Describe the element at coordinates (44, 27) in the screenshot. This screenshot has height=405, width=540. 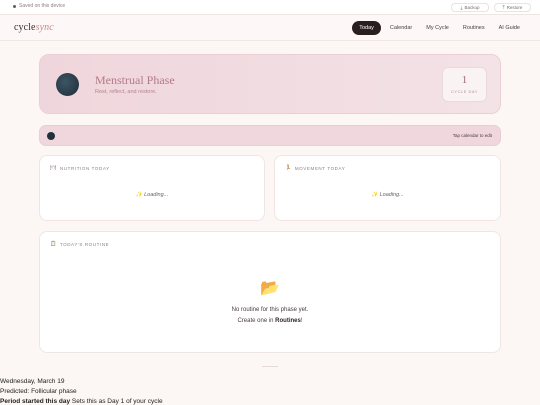
I see `logo-sync-text: sync` at that location.